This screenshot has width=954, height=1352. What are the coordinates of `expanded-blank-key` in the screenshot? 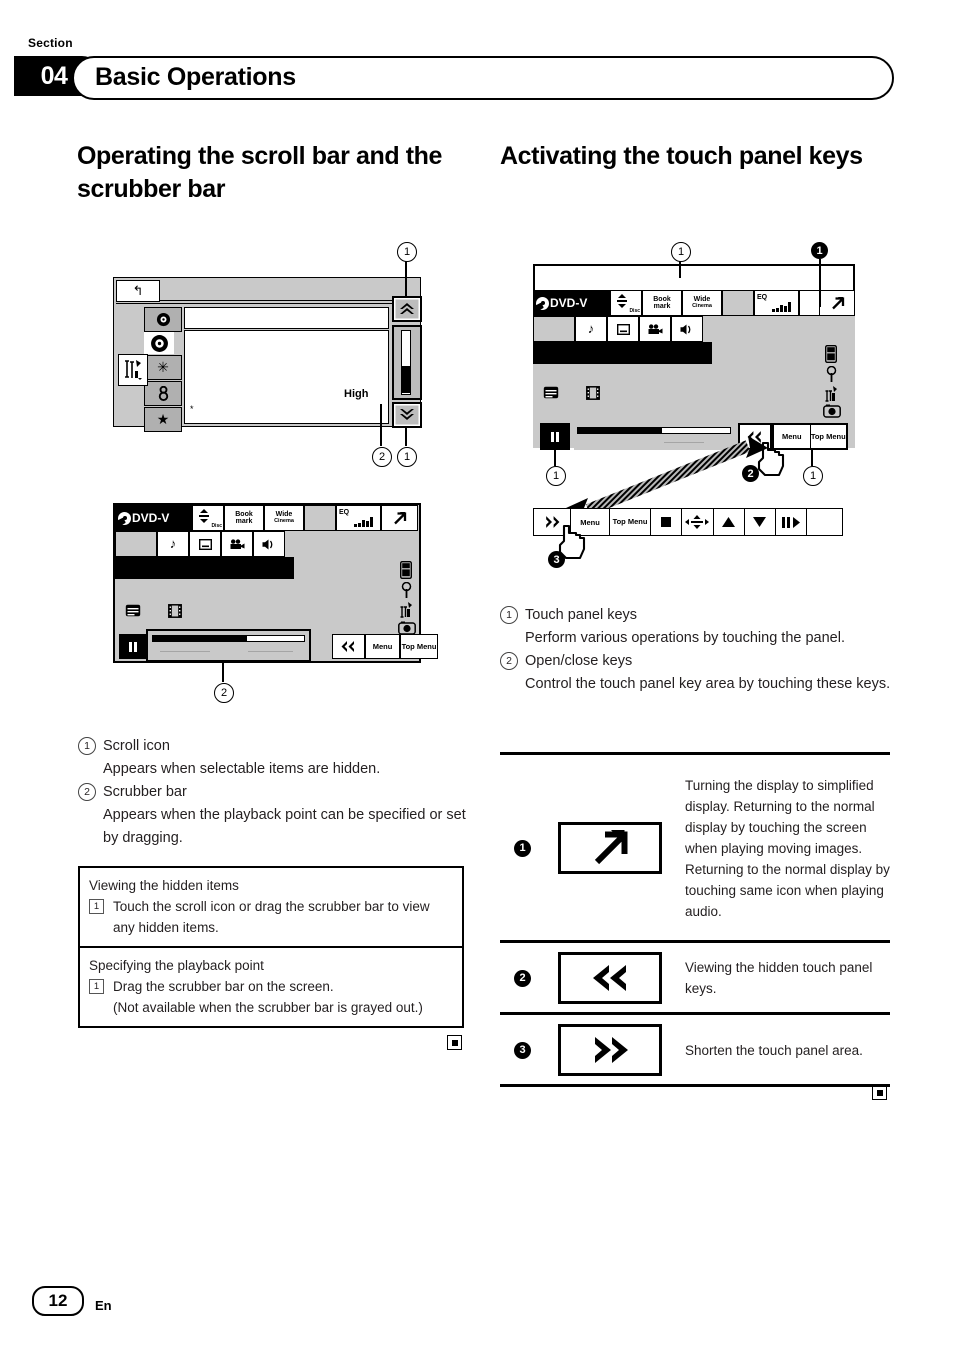 It's located at (825, 522).